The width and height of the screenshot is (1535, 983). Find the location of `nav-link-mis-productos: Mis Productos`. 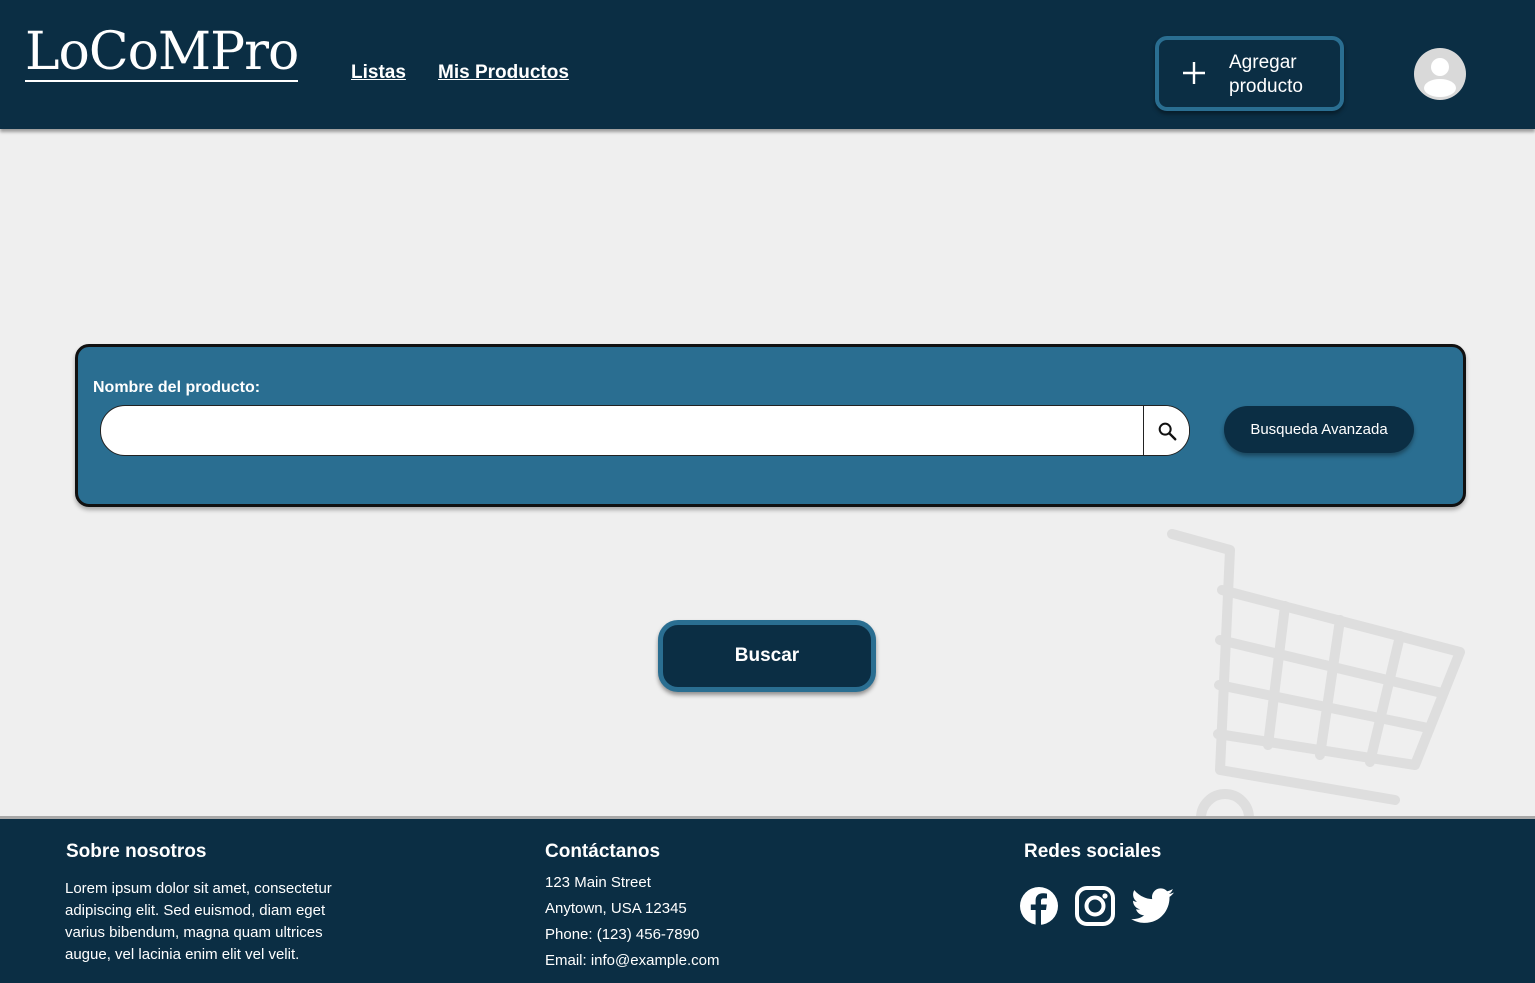

nav-link-mis-productos: Mis Productos is located at coordinates (503, 73).